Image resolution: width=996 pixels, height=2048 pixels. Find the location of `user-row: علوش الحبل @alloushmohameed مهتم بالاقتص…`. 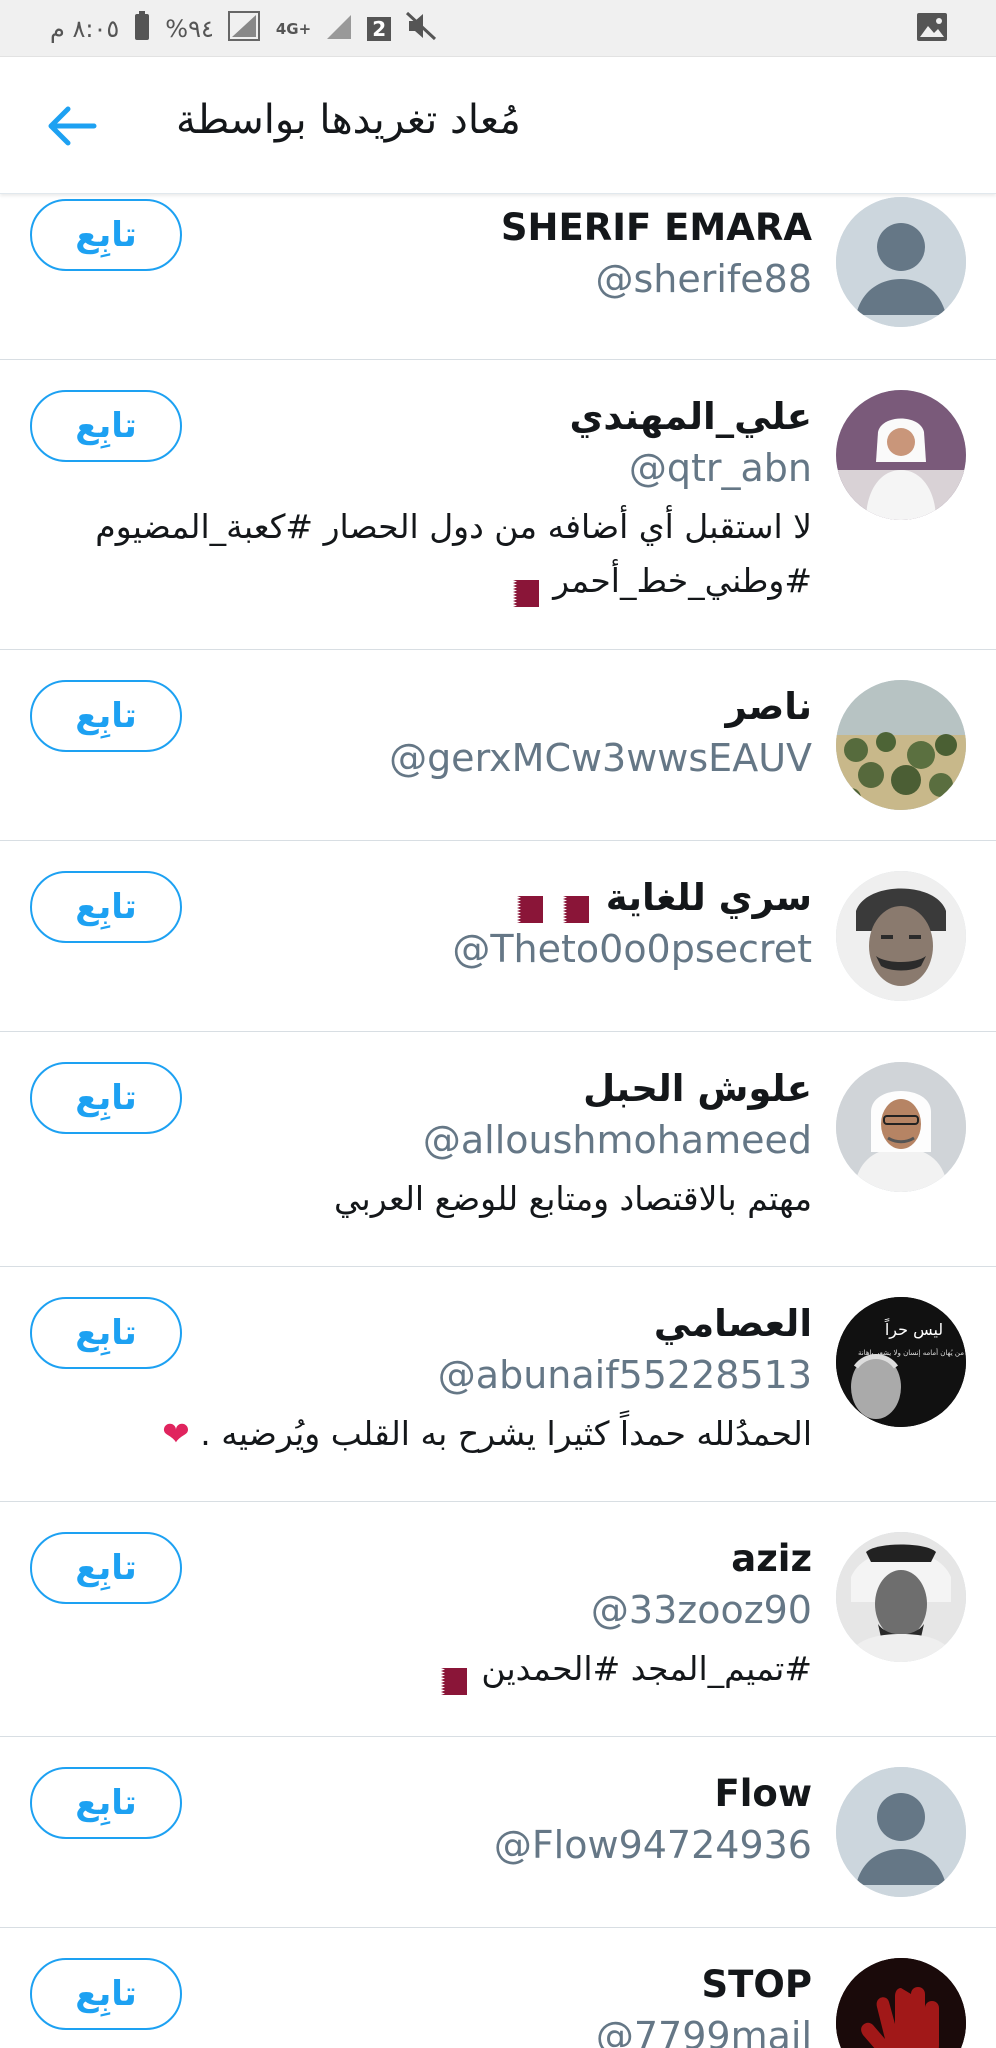

user-row: علوش الحبل @alloushmohameed مهتم بالاقتص… is located at coordinates (498, 1149).